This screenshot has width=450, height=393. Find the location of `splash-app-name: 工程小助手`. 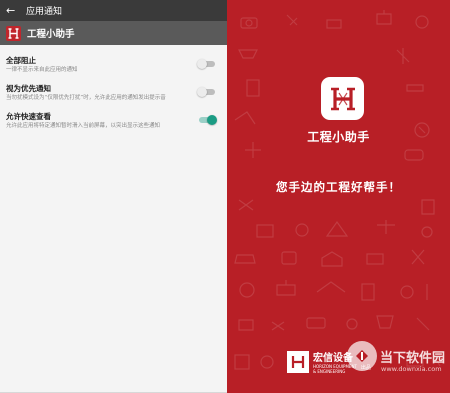

splash-app-name: 工程小助手 is located at coordinates (338, 137).